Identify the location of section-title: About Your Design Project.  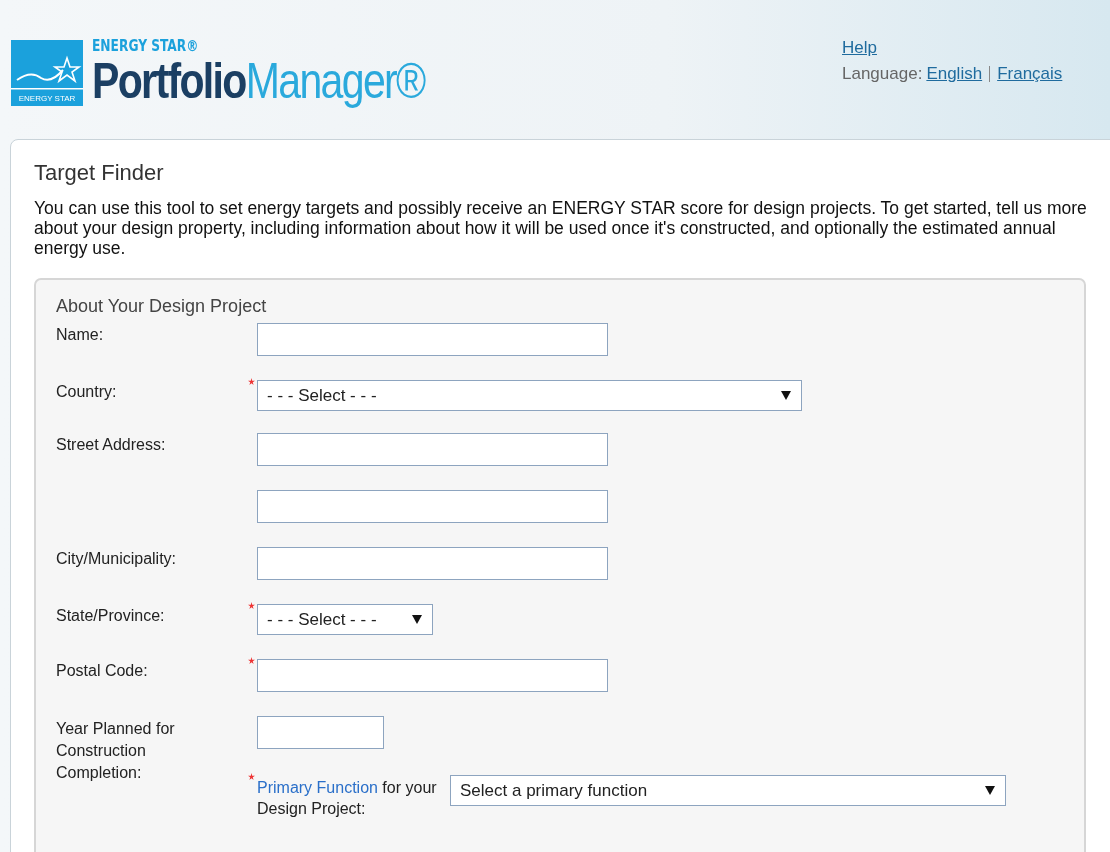
(162, 306).